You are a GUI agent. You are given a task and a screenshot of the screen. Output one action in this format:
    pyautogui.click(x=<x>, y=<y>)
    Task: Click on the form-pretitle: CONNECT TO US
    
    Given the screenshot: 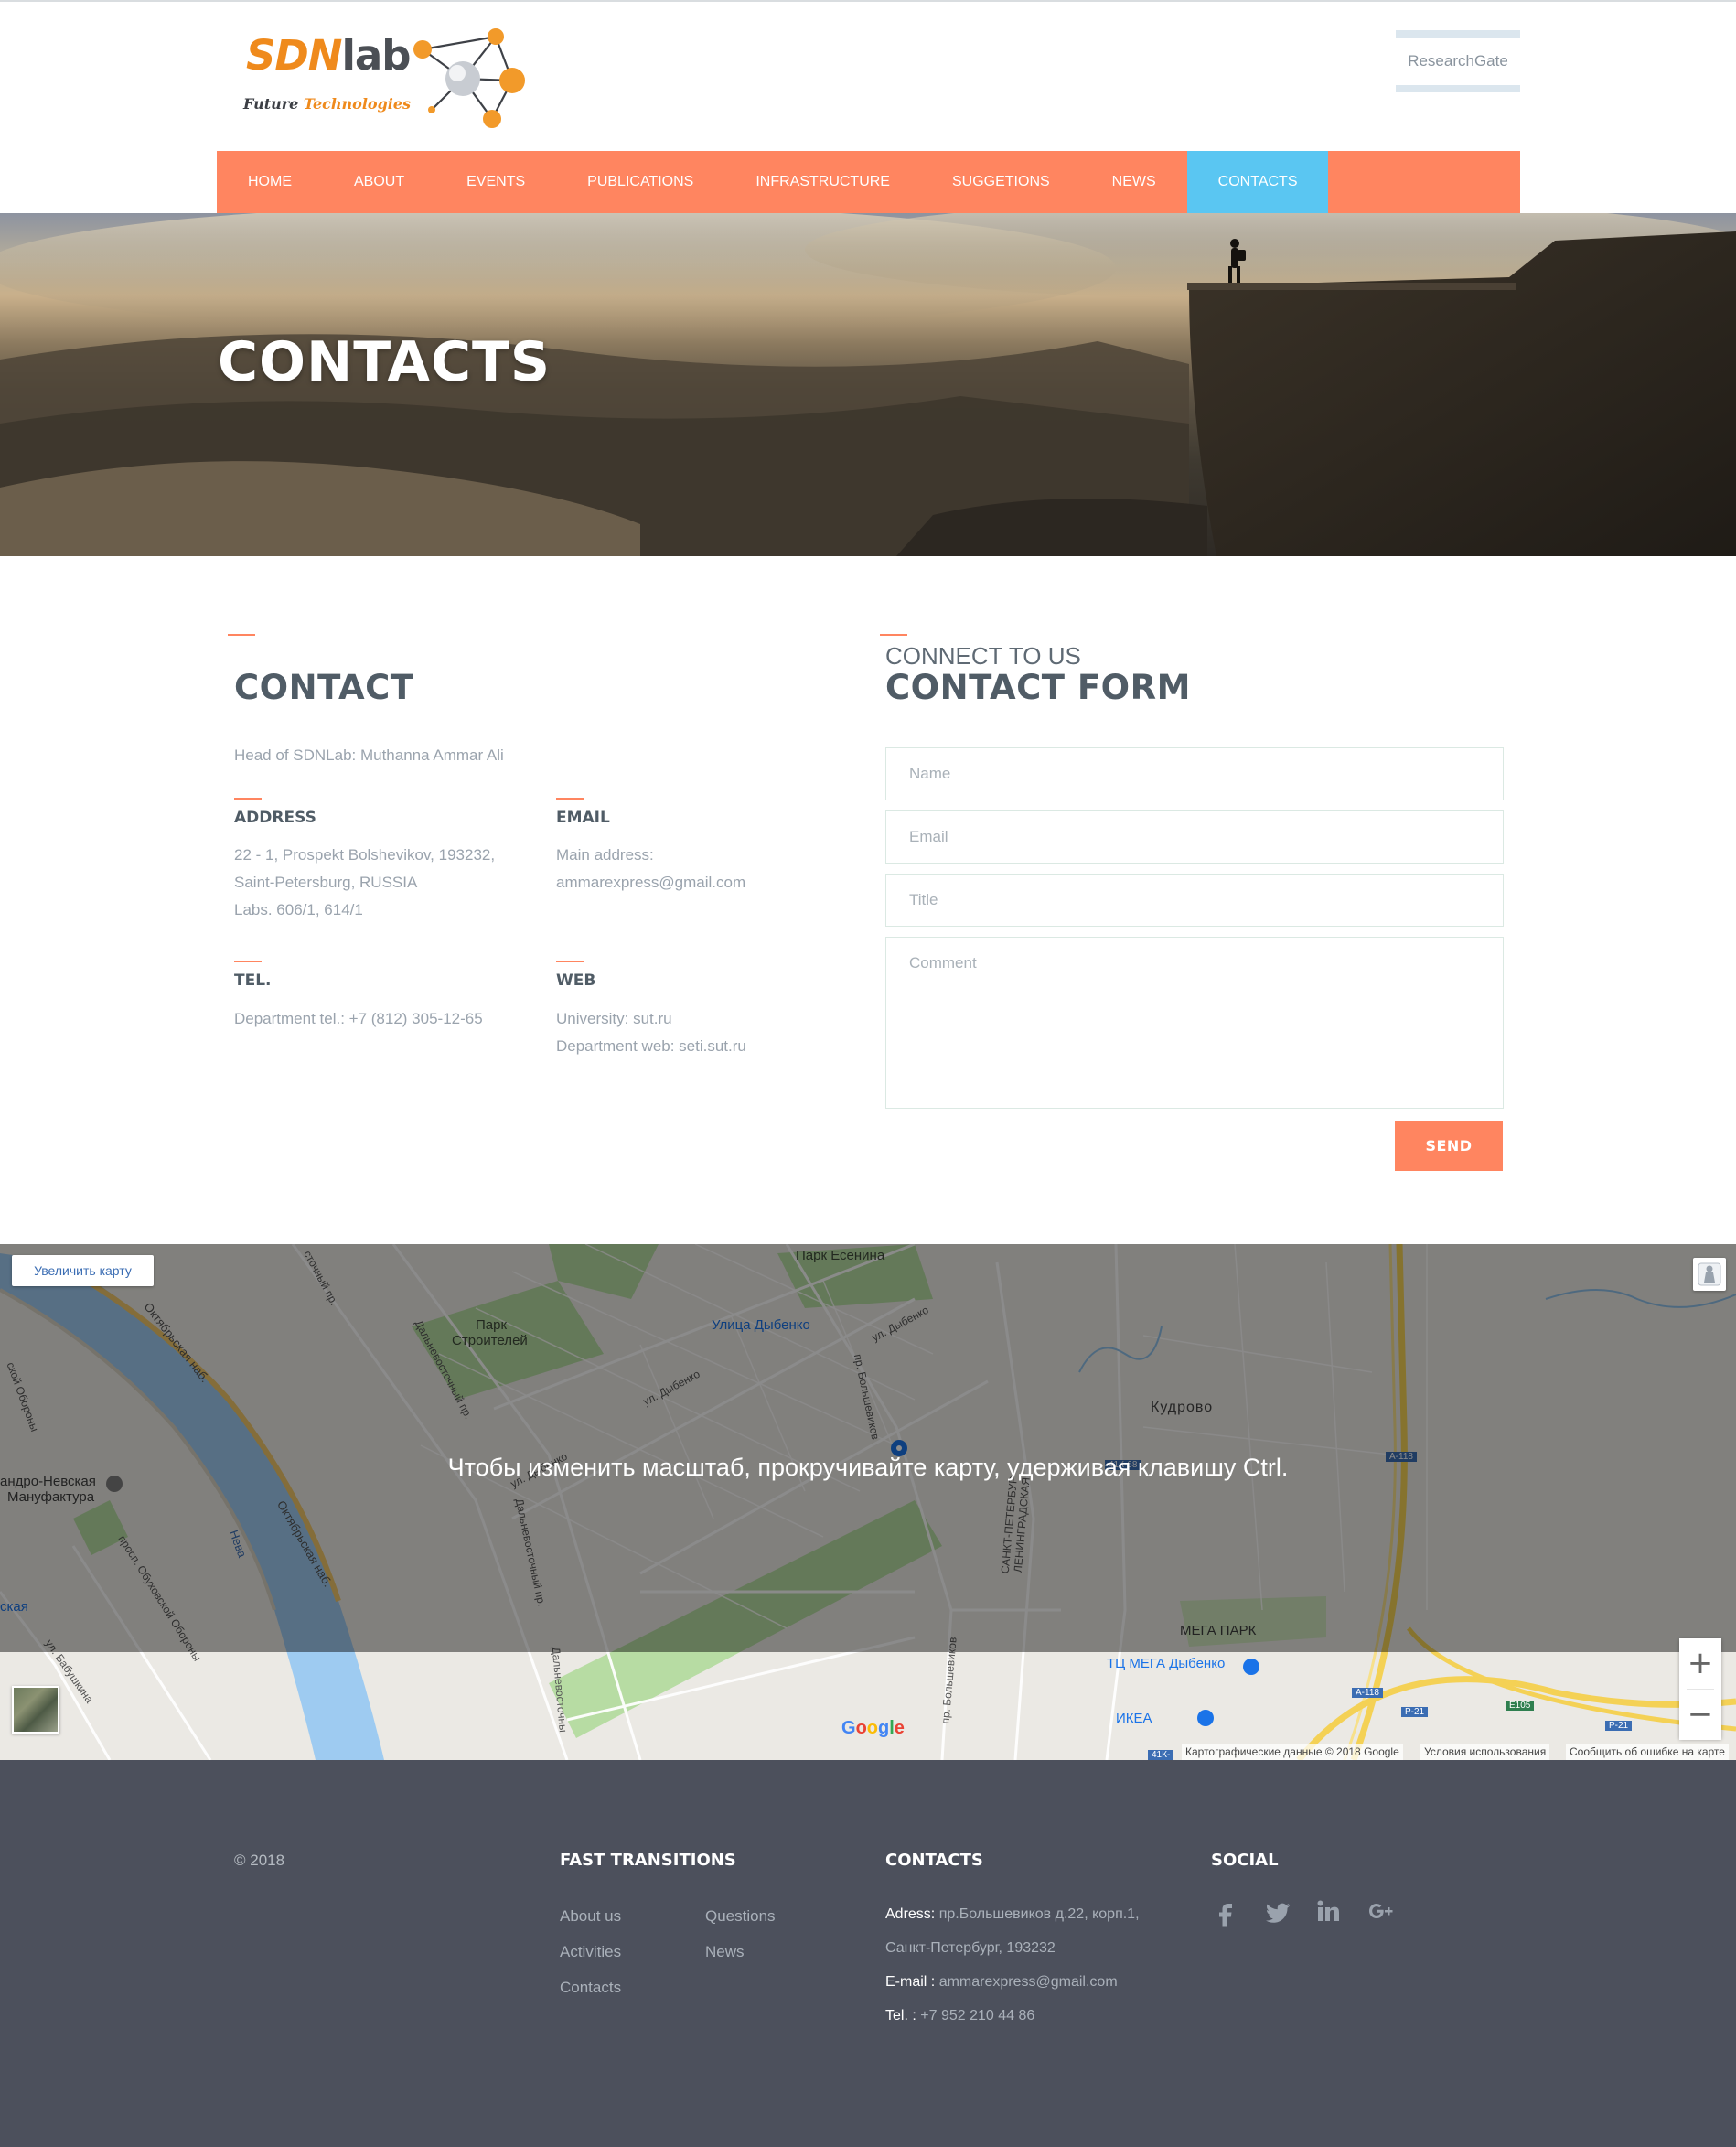 What is the action you would take?
    pyautogui.click(x=983, y=656)
    